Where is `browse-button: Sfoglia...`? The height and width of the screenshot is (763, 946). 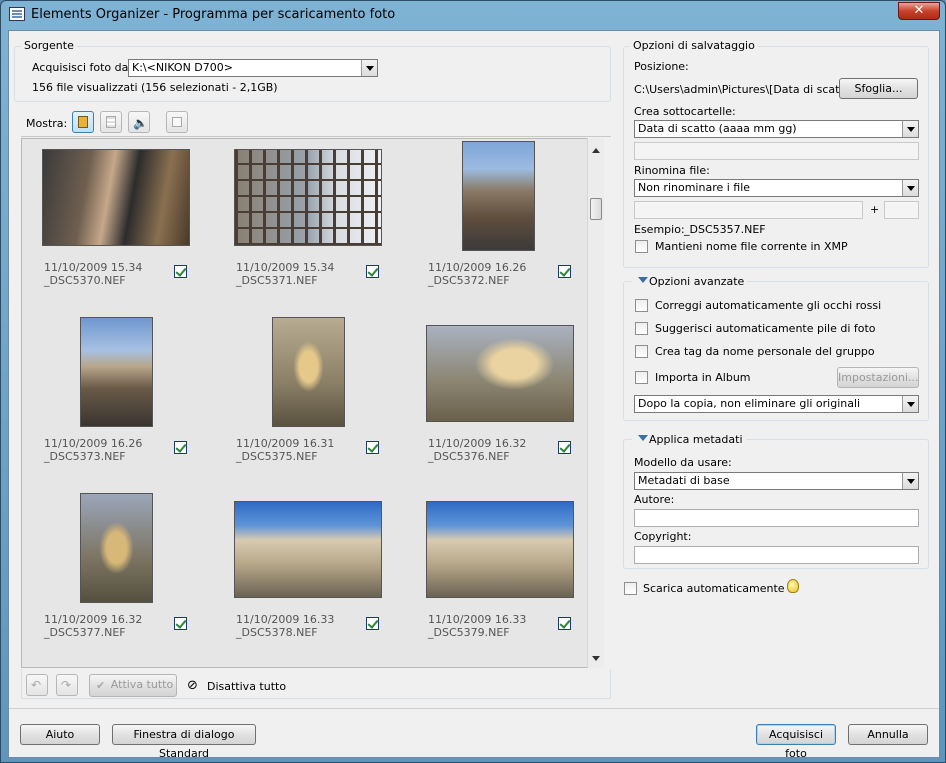 browse-button: Sfoglia... is located at coordinates (878, 88).